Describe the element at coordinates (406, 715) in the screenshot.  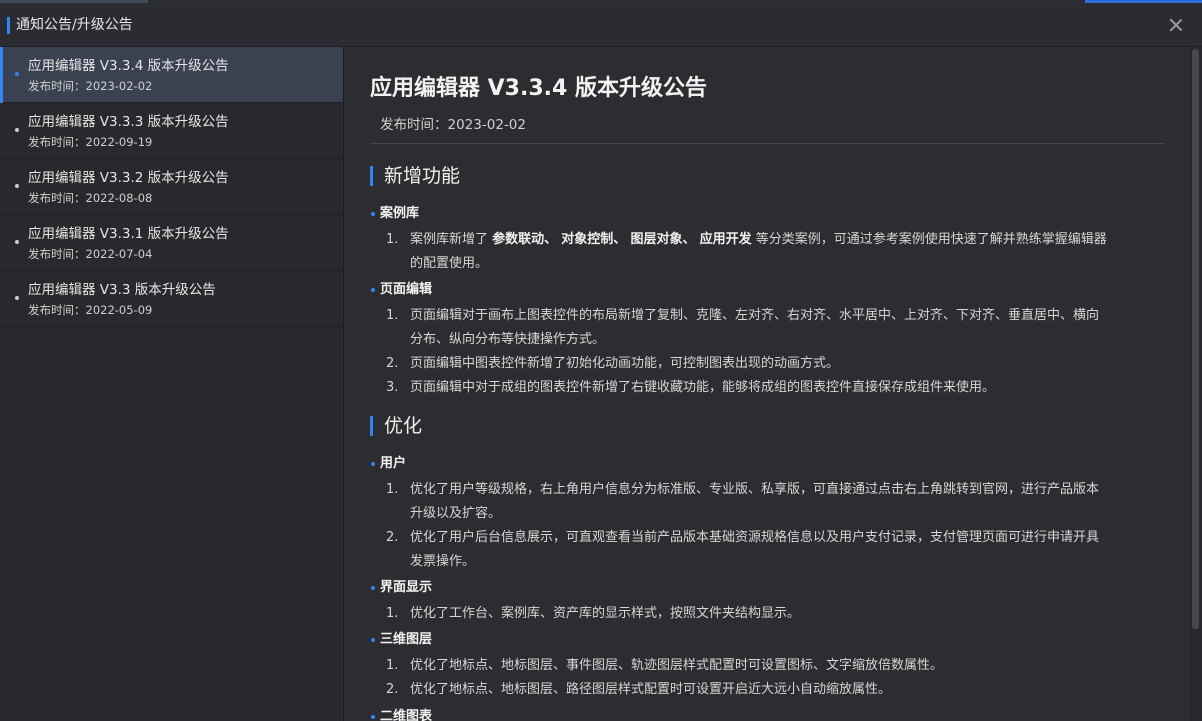
I see `subsection-title: 二维图表` at that location.